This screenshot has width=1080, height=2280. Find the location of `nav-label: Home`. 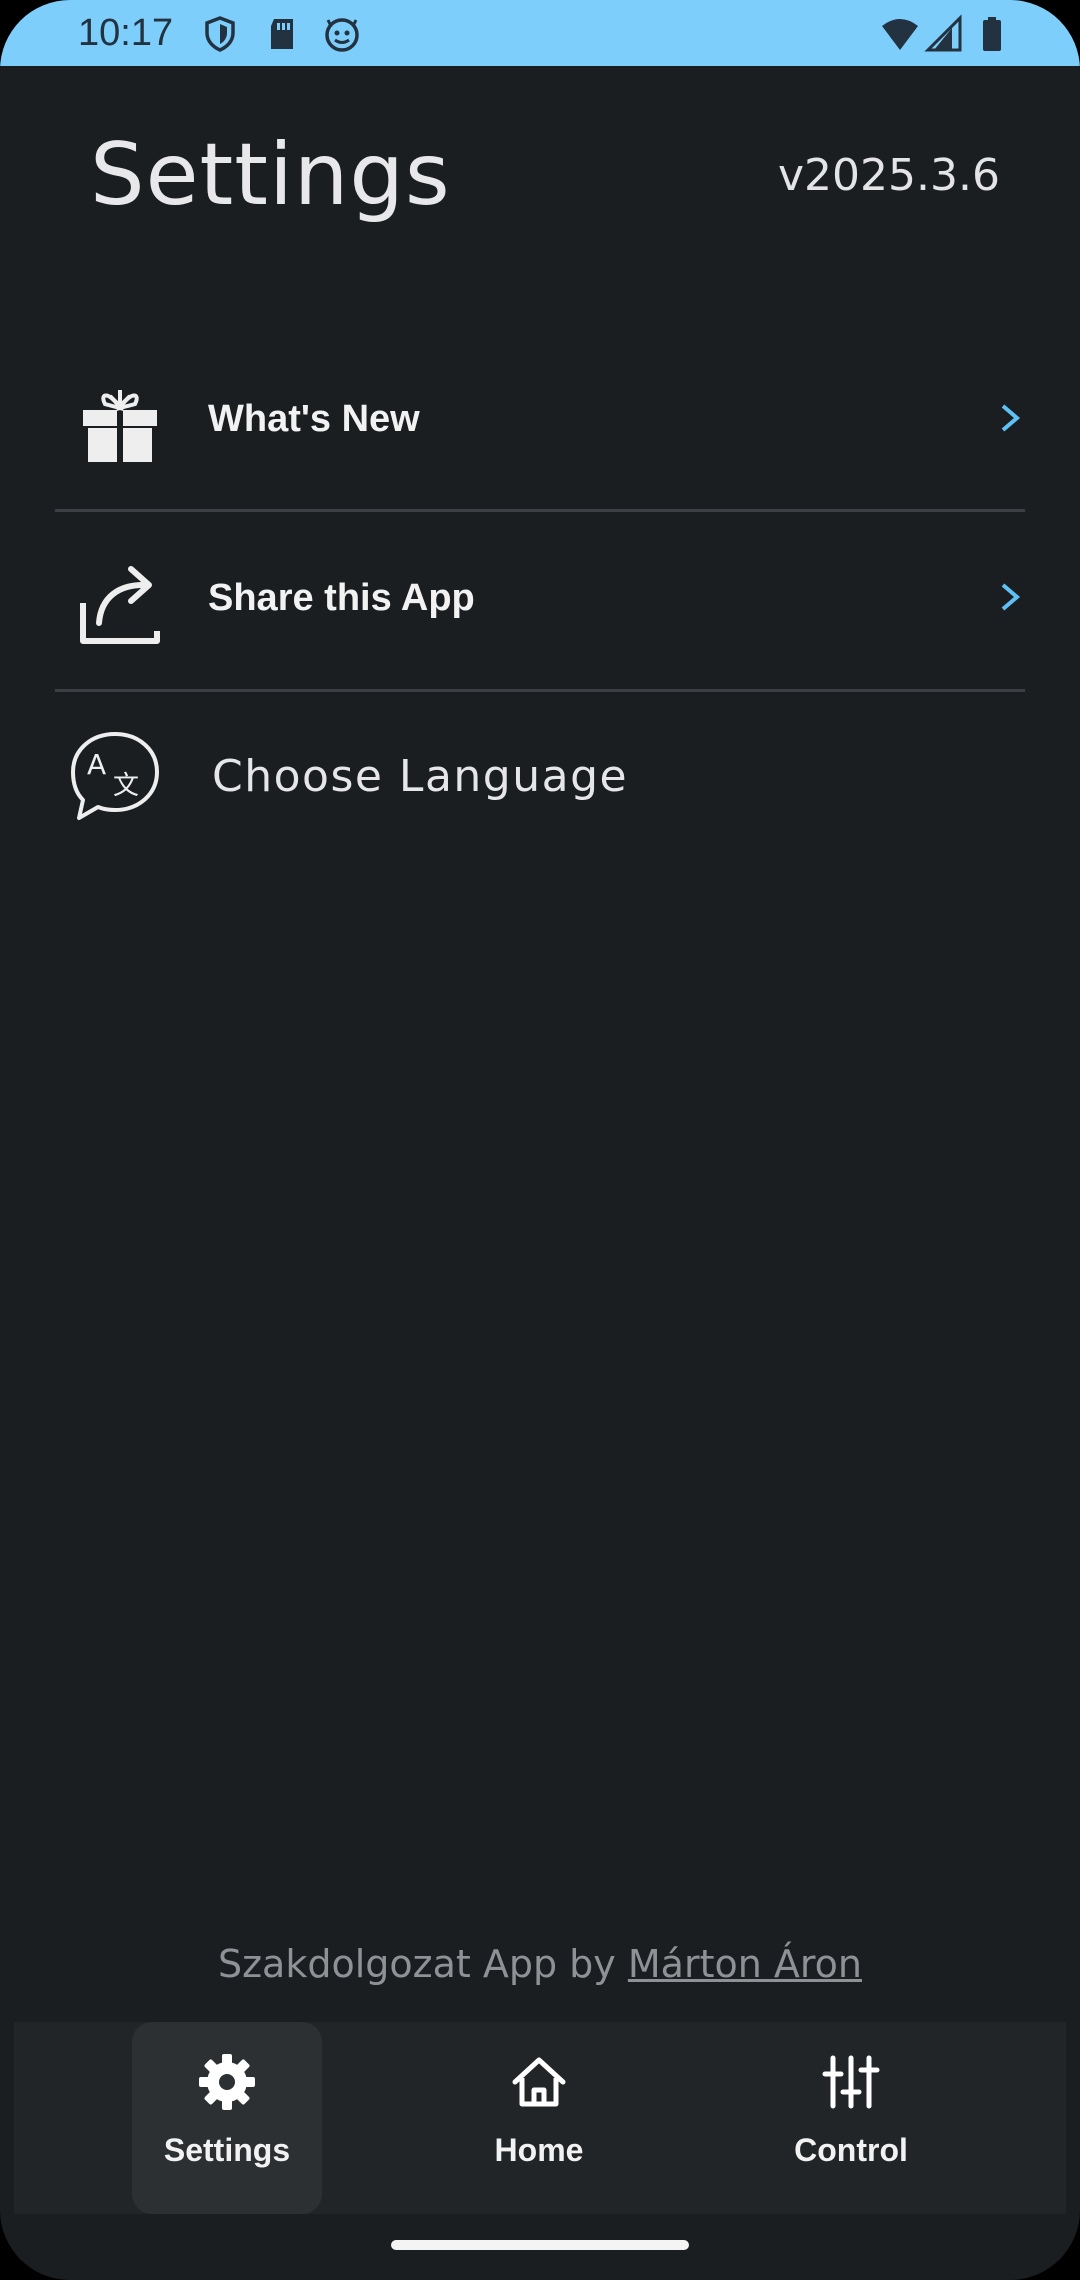

nav-label: Home is located at coordinates (539, 2150).